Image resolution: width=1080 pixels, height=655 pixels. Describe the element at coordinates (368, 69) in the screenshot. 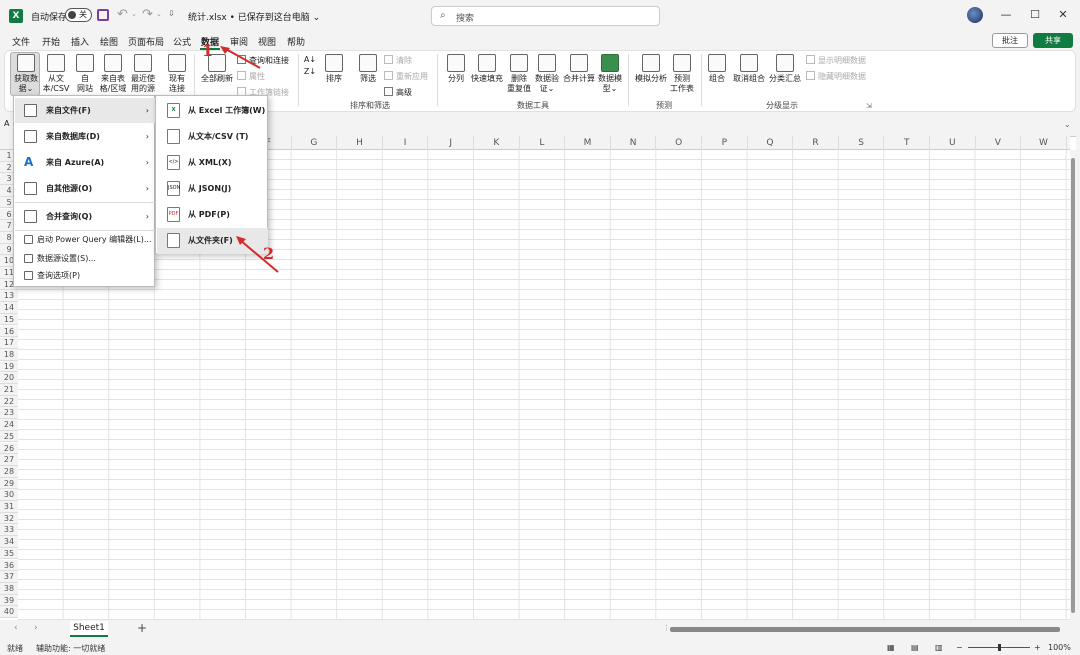

I see `filter-button: 筛选` at that location.